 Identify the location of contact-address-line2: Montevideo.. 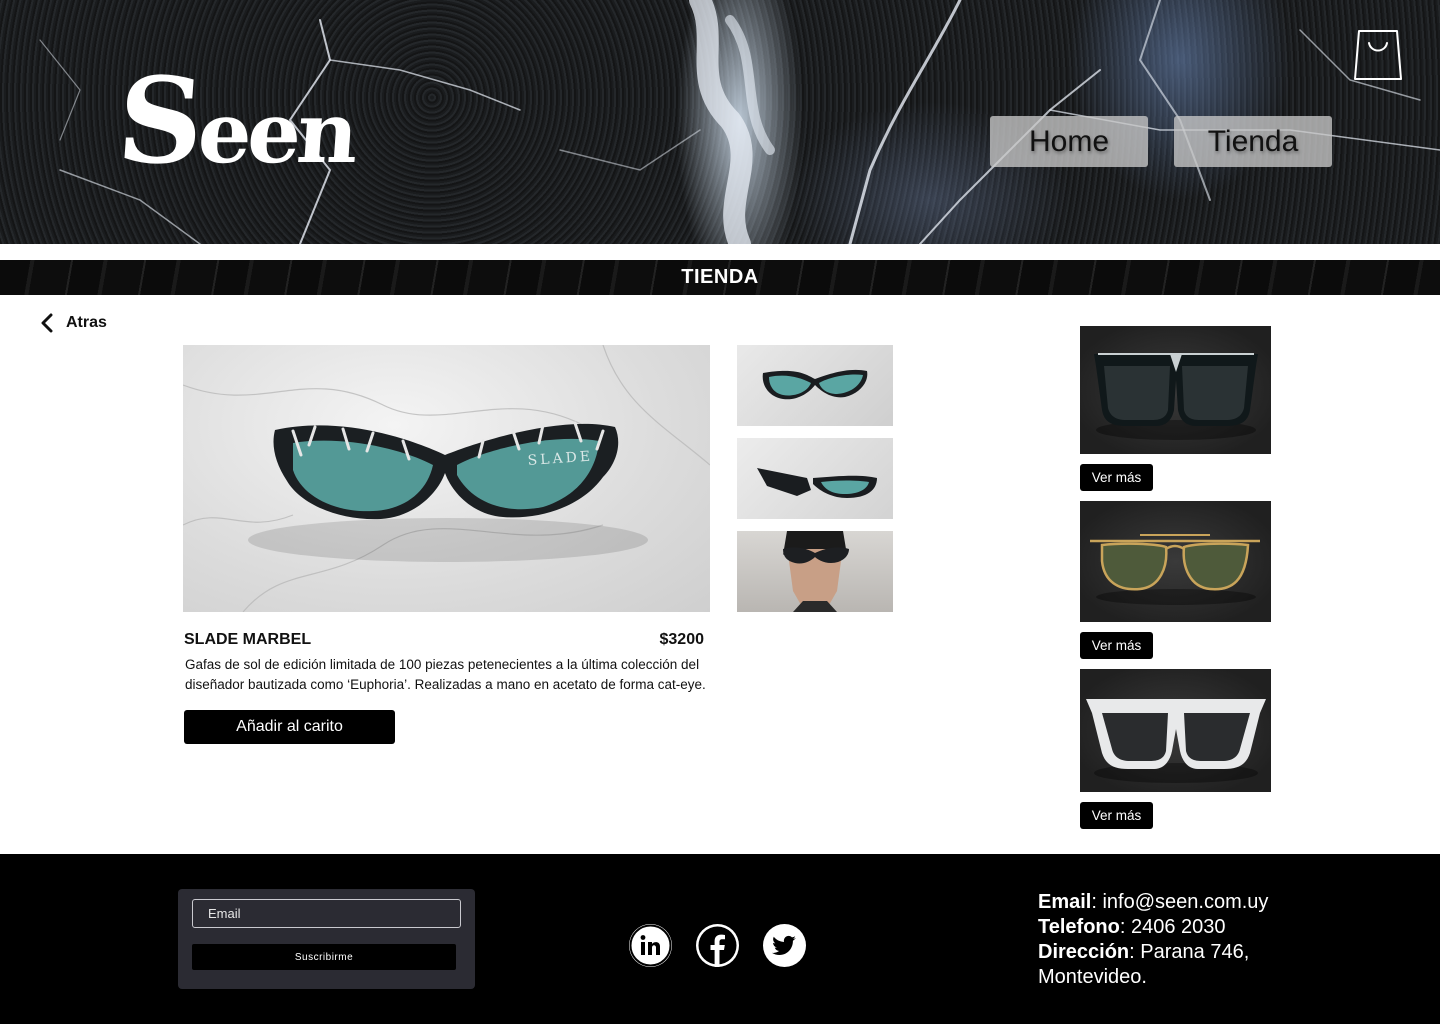
(1092, 977).